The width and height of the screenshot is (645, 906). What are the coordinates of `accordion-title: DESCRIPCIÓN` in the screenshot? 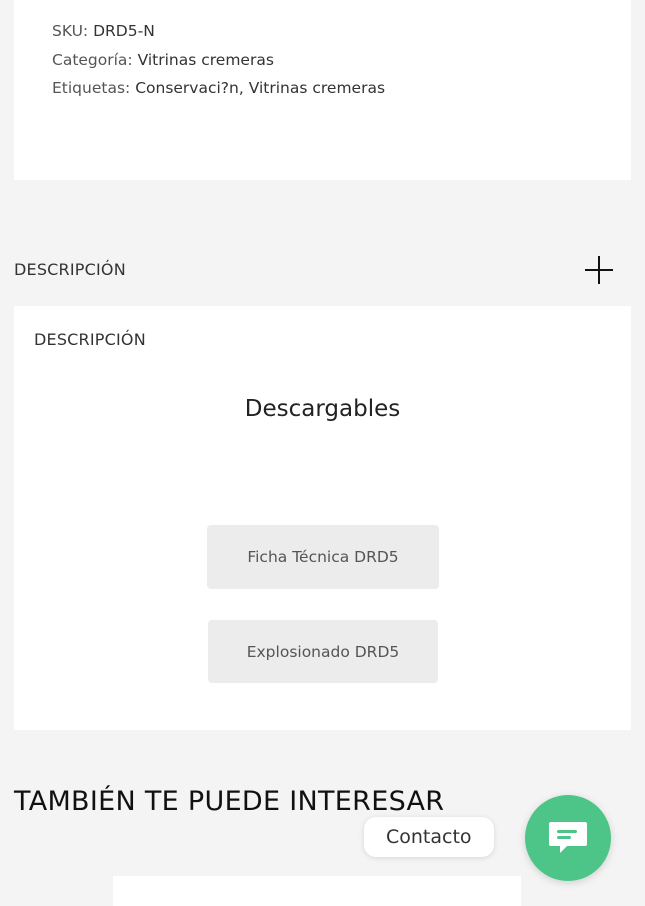 It's located at (70, 269).